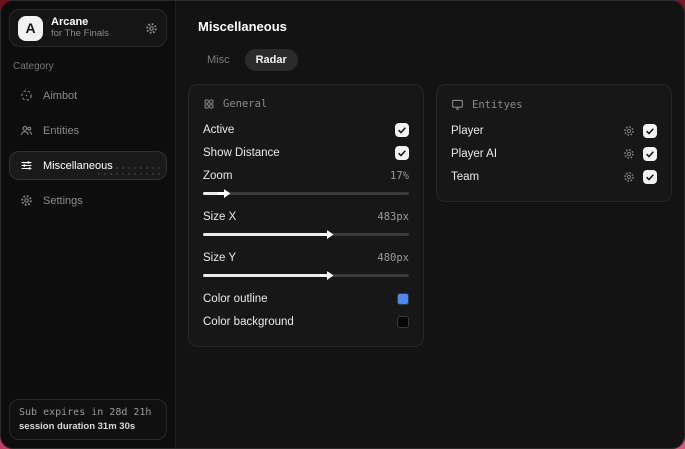 The width and height of the screenshot is (685, 449). Describe the element at coordinates (497, 104) in the screenshot. I see `entities-panel-title: Entityes` at that location.